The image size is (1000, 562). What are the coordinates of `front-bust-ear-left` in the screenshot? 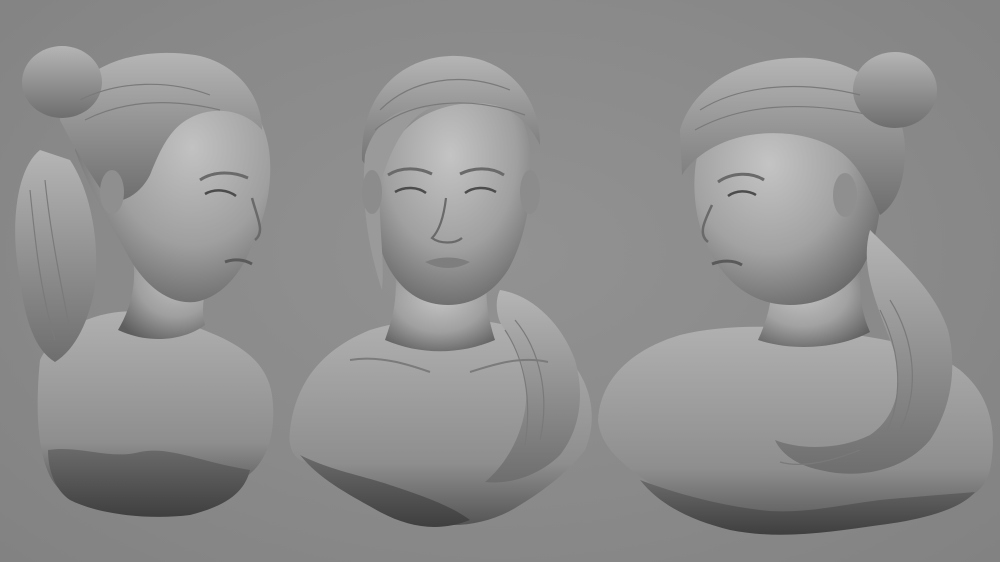 It's located at (372, 192).